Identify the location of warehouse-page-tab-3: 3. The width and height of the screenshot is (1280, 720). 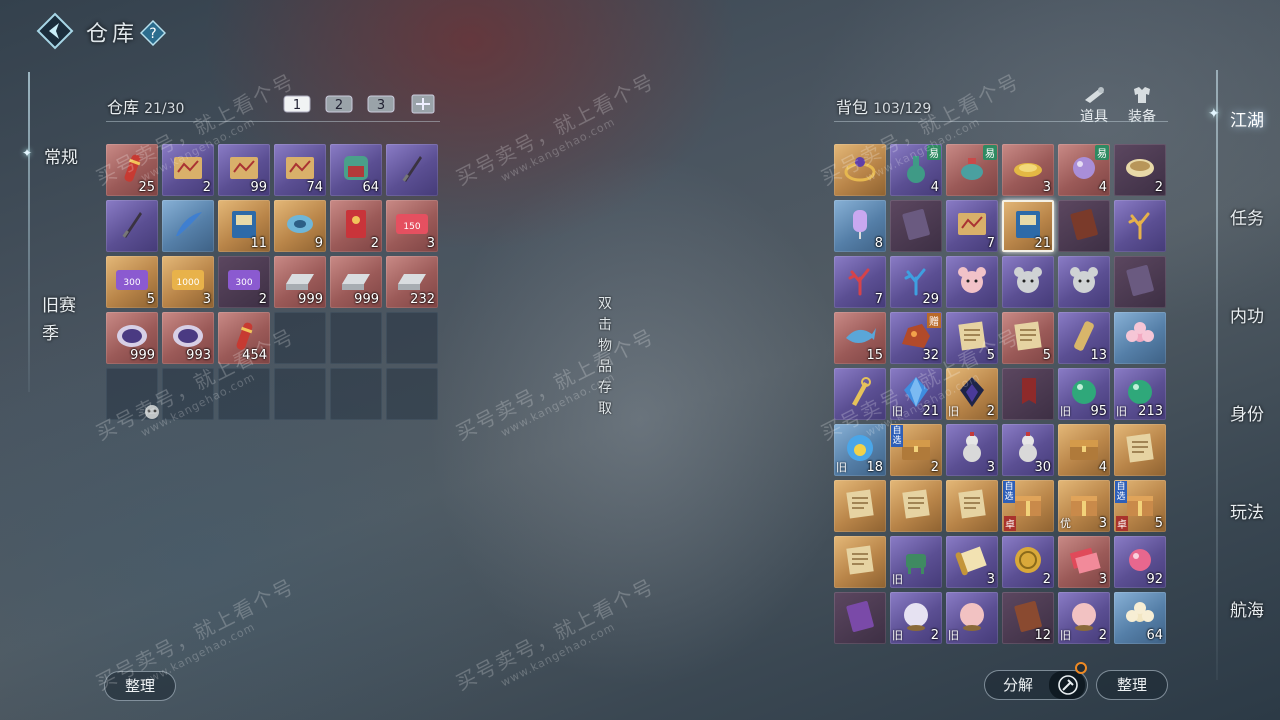
(381, 104).